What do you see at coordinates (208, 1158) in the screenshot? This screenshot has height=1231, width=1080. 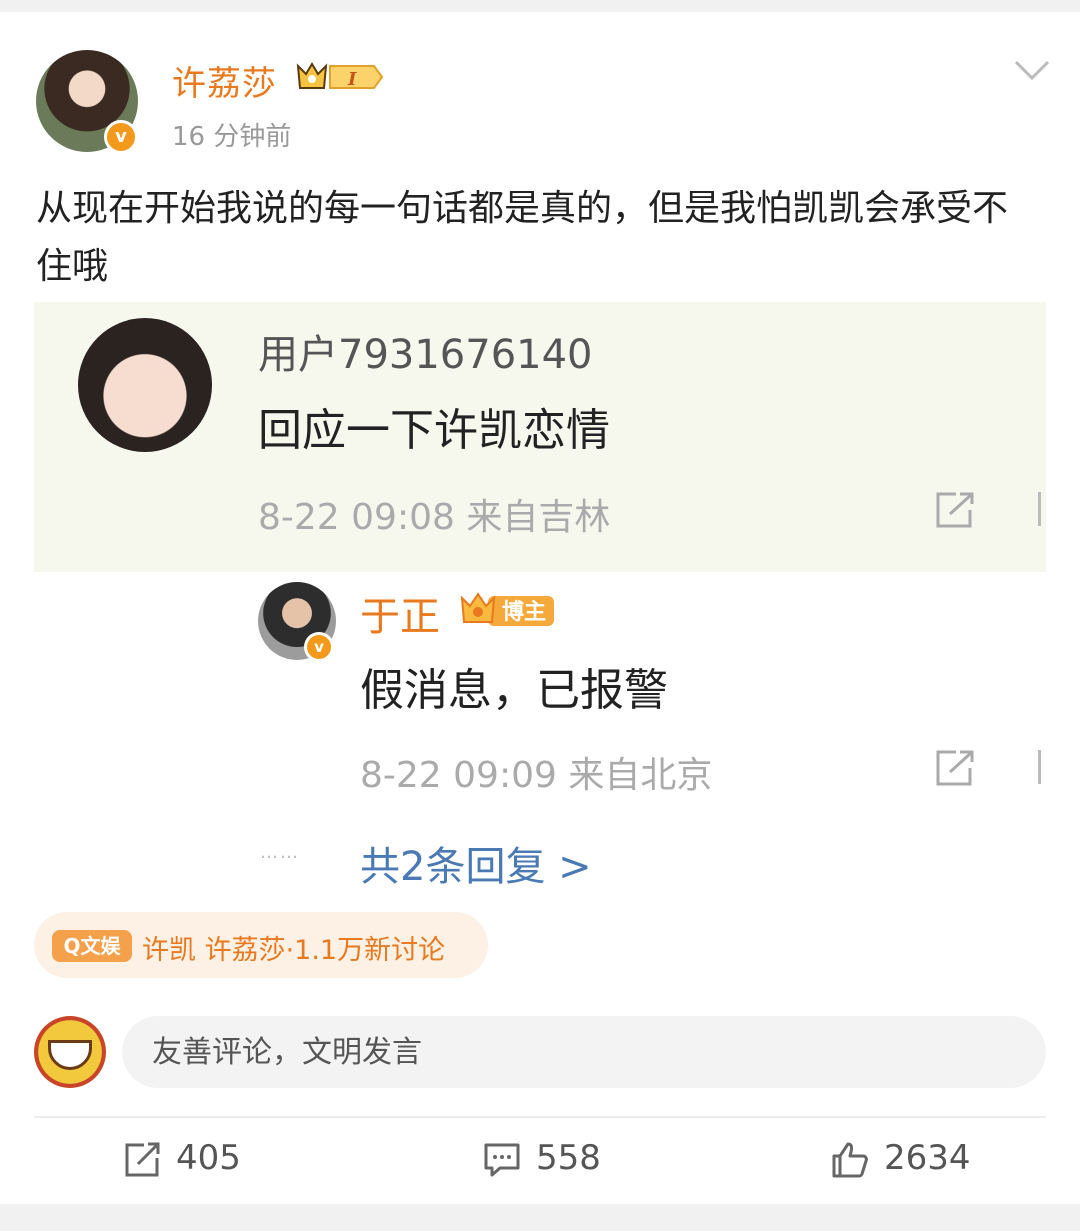 I see `repost-count: 405` at bounding box center [208, 1158].